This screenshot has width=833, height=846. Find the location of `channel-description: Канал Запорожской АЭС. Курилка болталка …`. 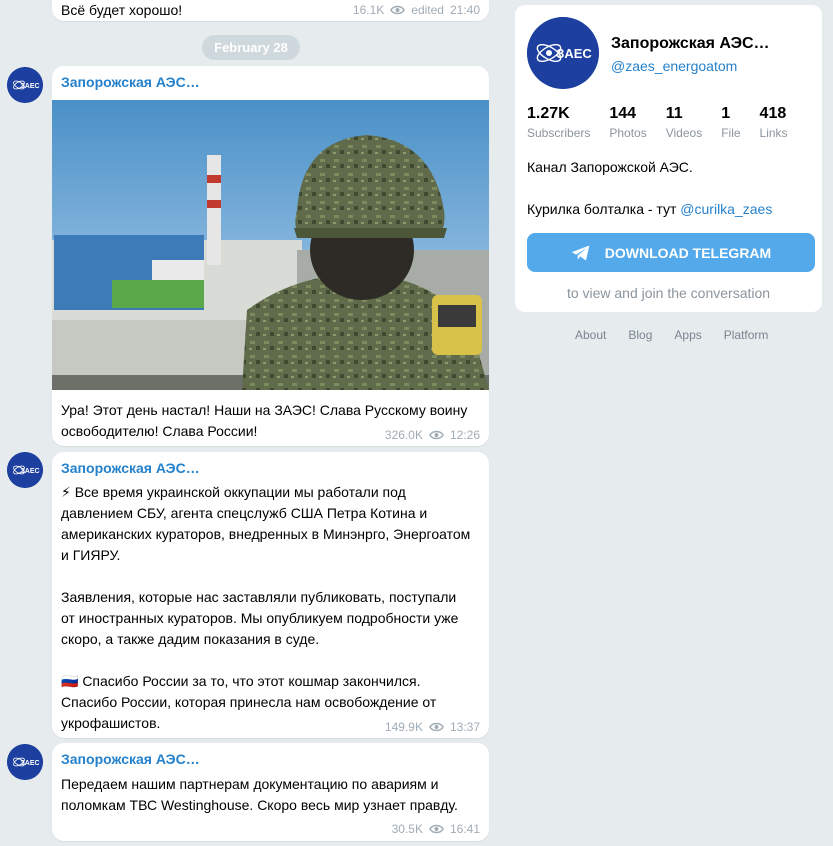

channel-description: Канал Запорожской АЭС. Курилка болталка … is located at coordinates (672, 188).